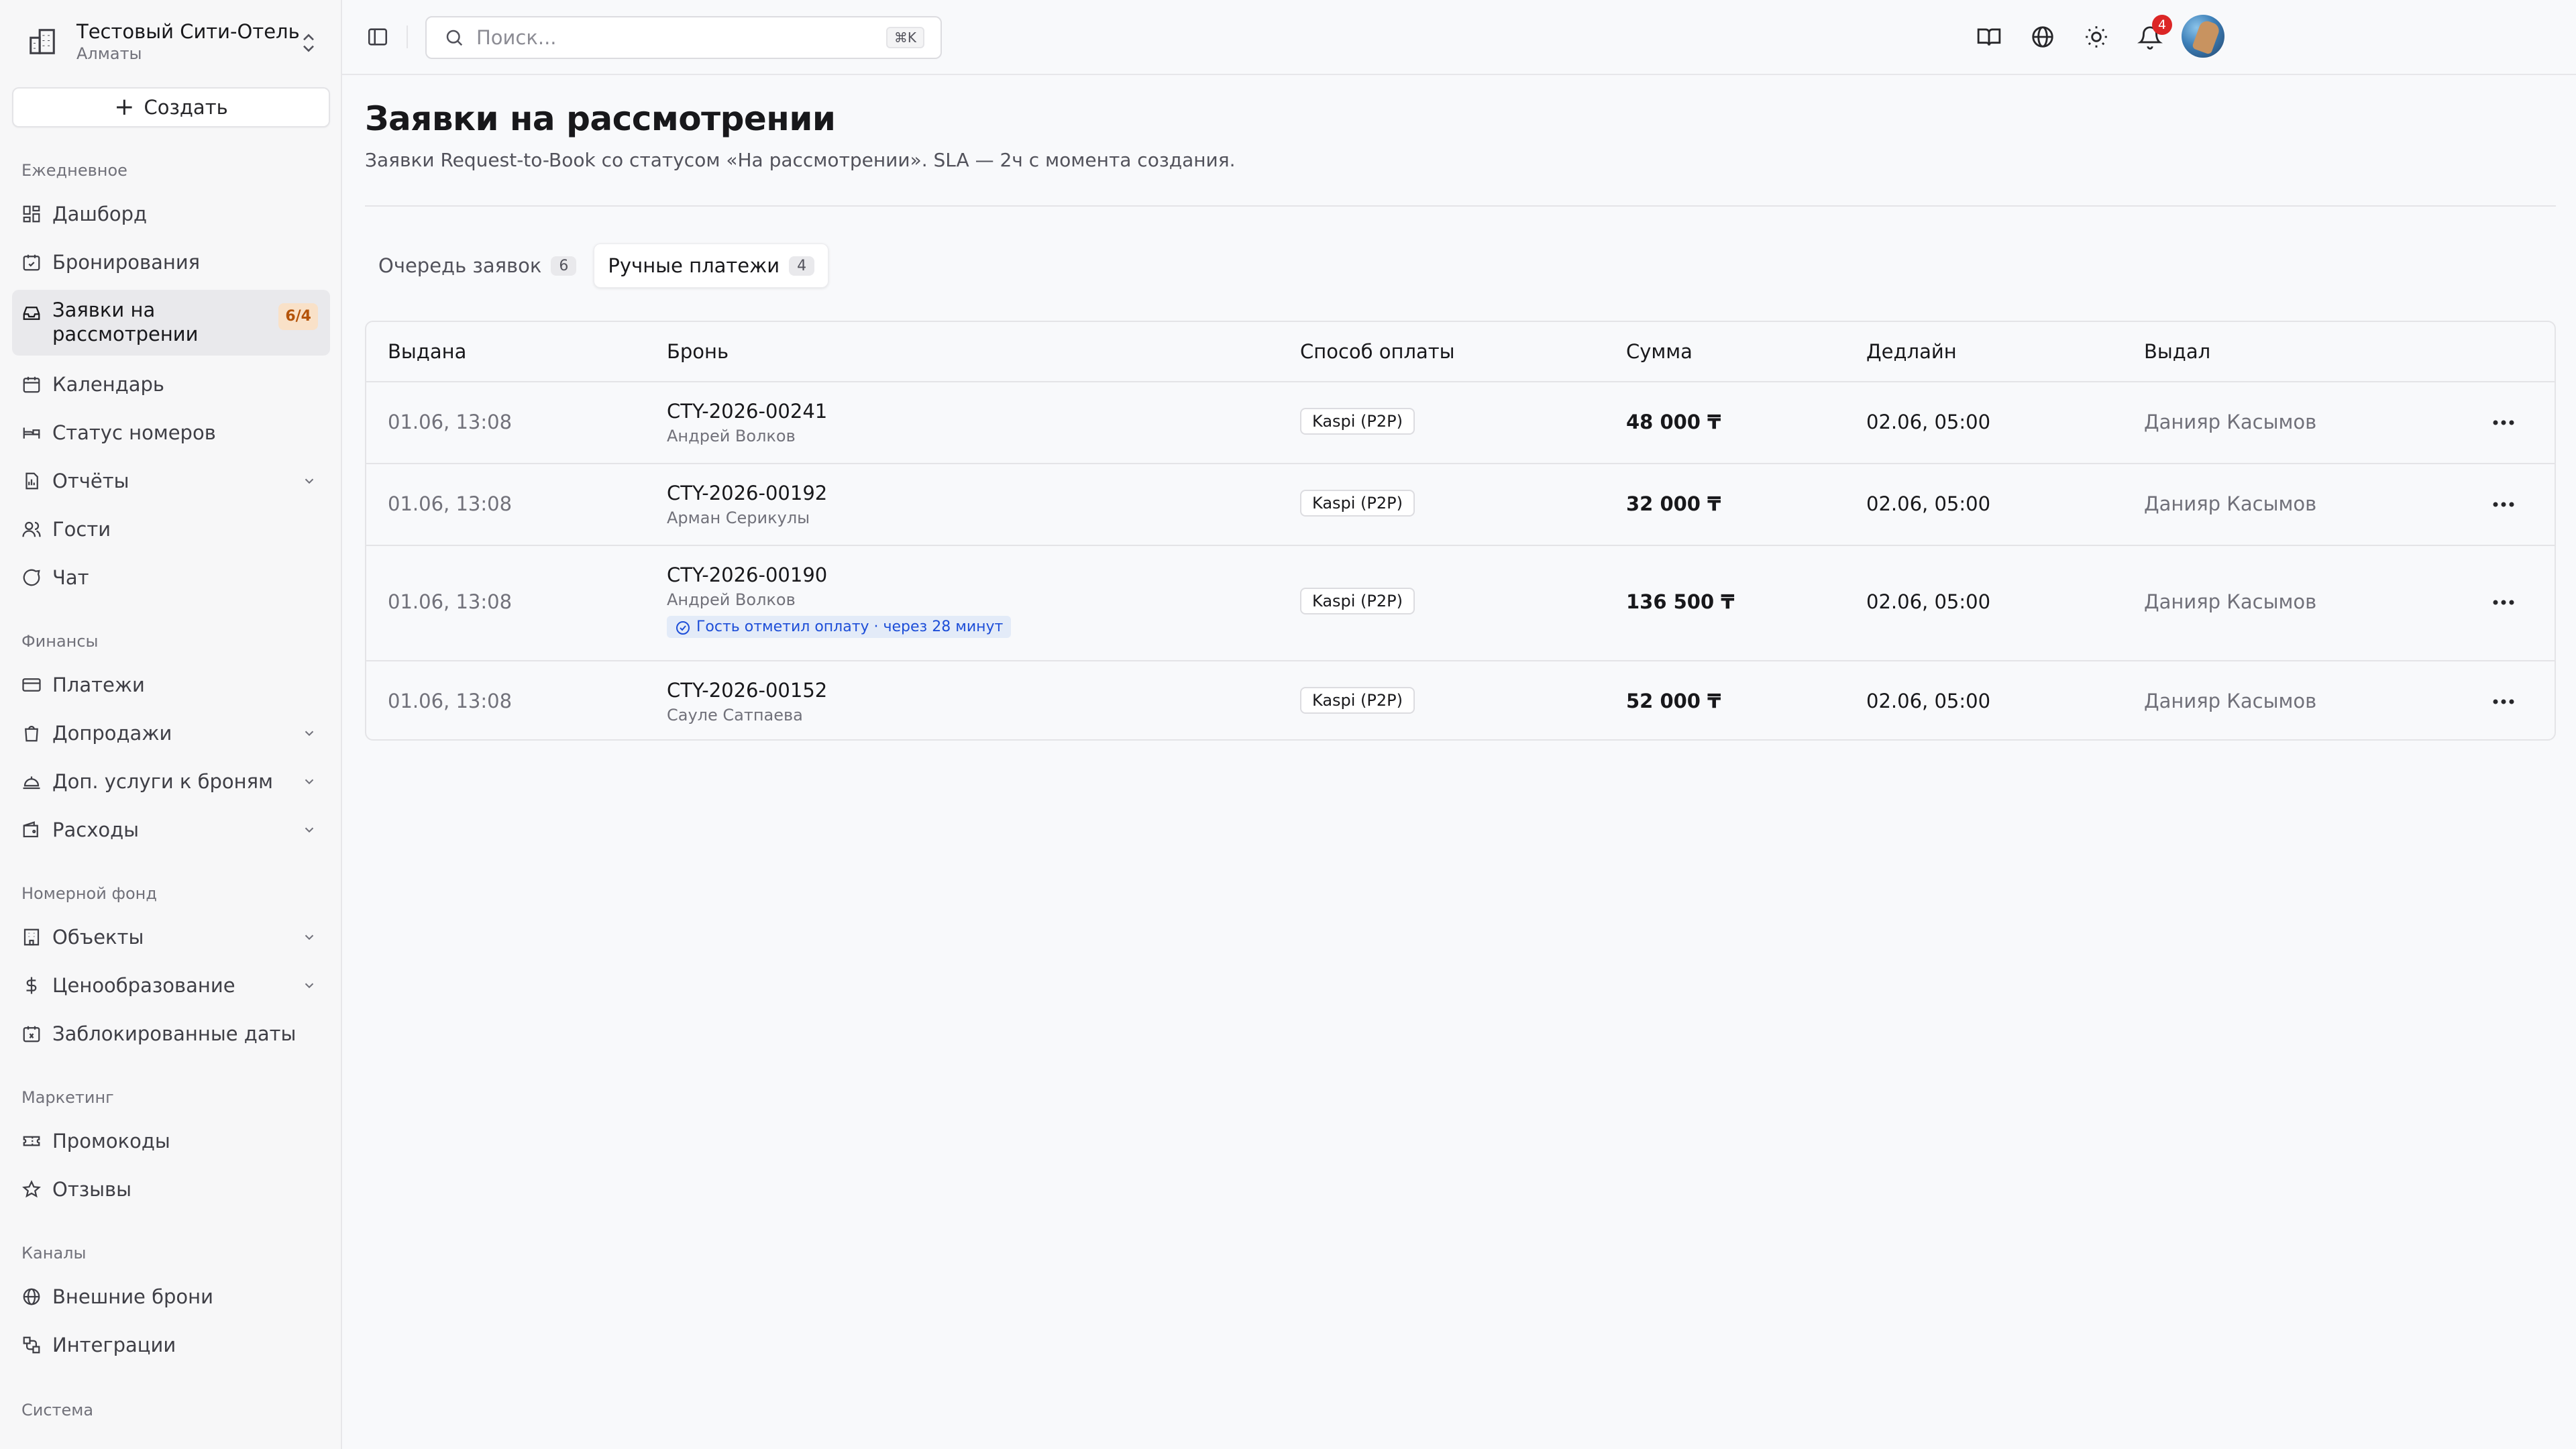 Image resolution: width=2576 pixels, height=1449 pixels. I want to click on payment-method-badge: Kaspi (P2P), so click(1357, 700).